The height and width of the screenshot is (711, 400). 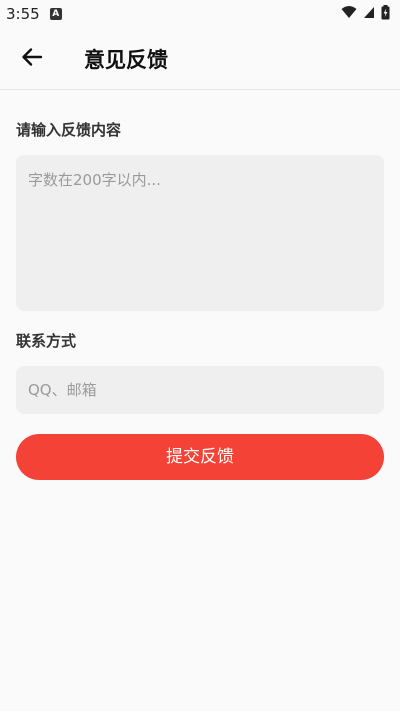 What do you see at coordinates (55, 14) in the screenshot?
I see `notification-badge-icon: A` at bounding box center [55, 14].